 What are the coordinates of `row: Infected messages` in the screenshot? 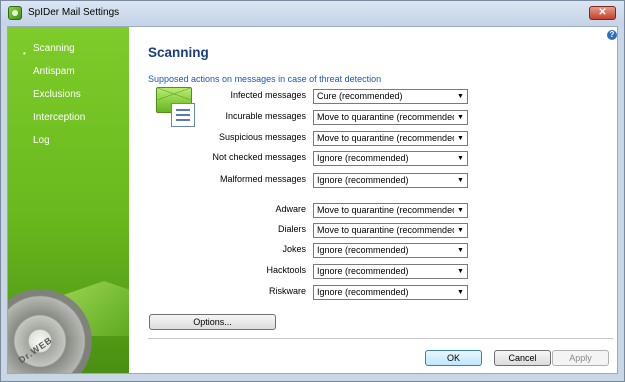 It's located at (206, 97).